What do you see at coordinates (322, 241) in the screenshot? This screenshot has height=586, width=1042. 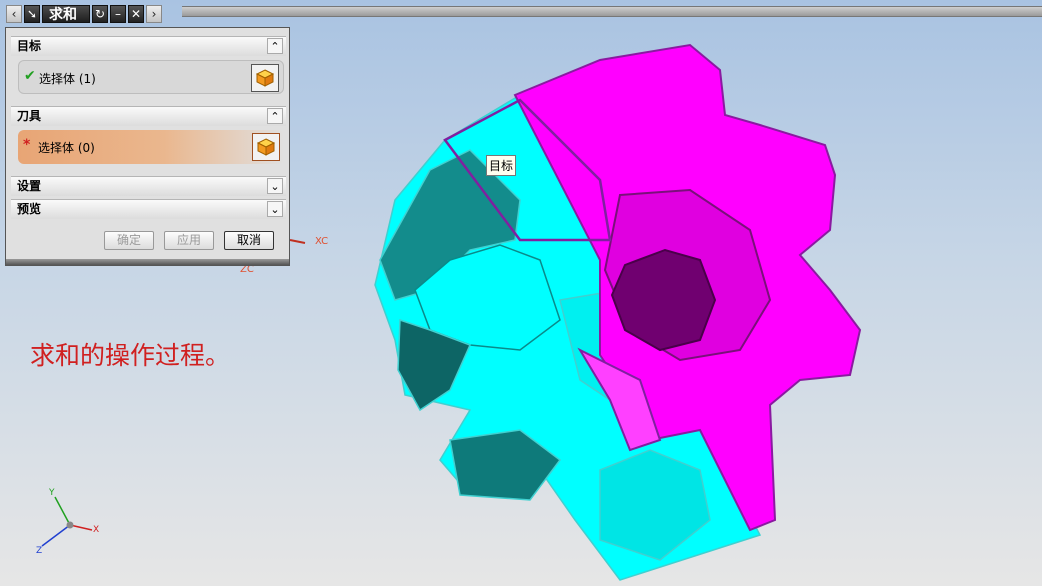 I see `wcs-xc-label: XC` at bounding box center [322, 241].